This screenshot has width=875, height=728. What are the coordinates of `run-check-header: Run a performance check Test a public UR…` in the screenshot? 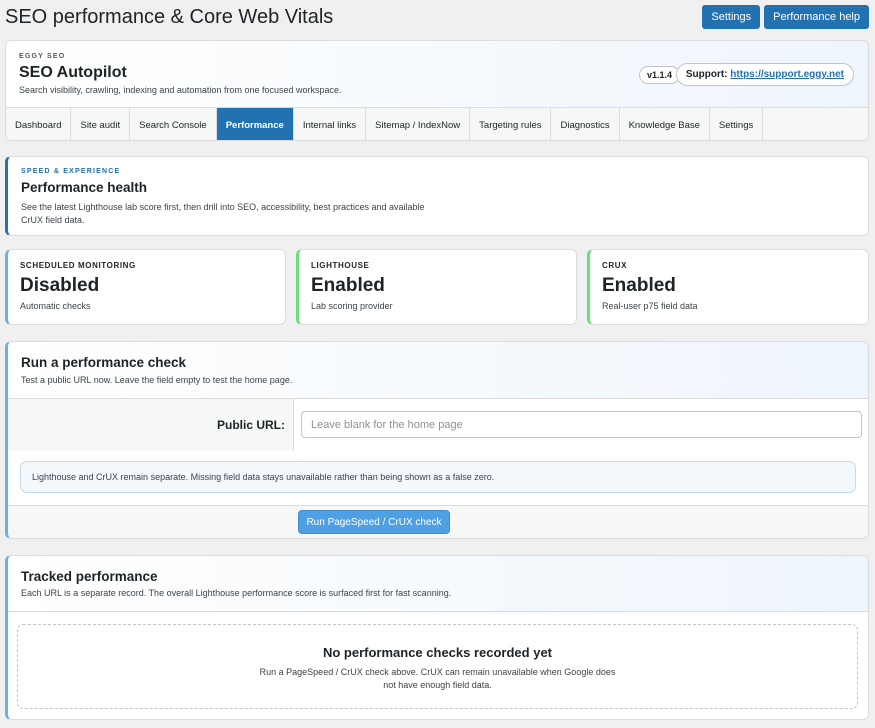 It's located at (438, 370).